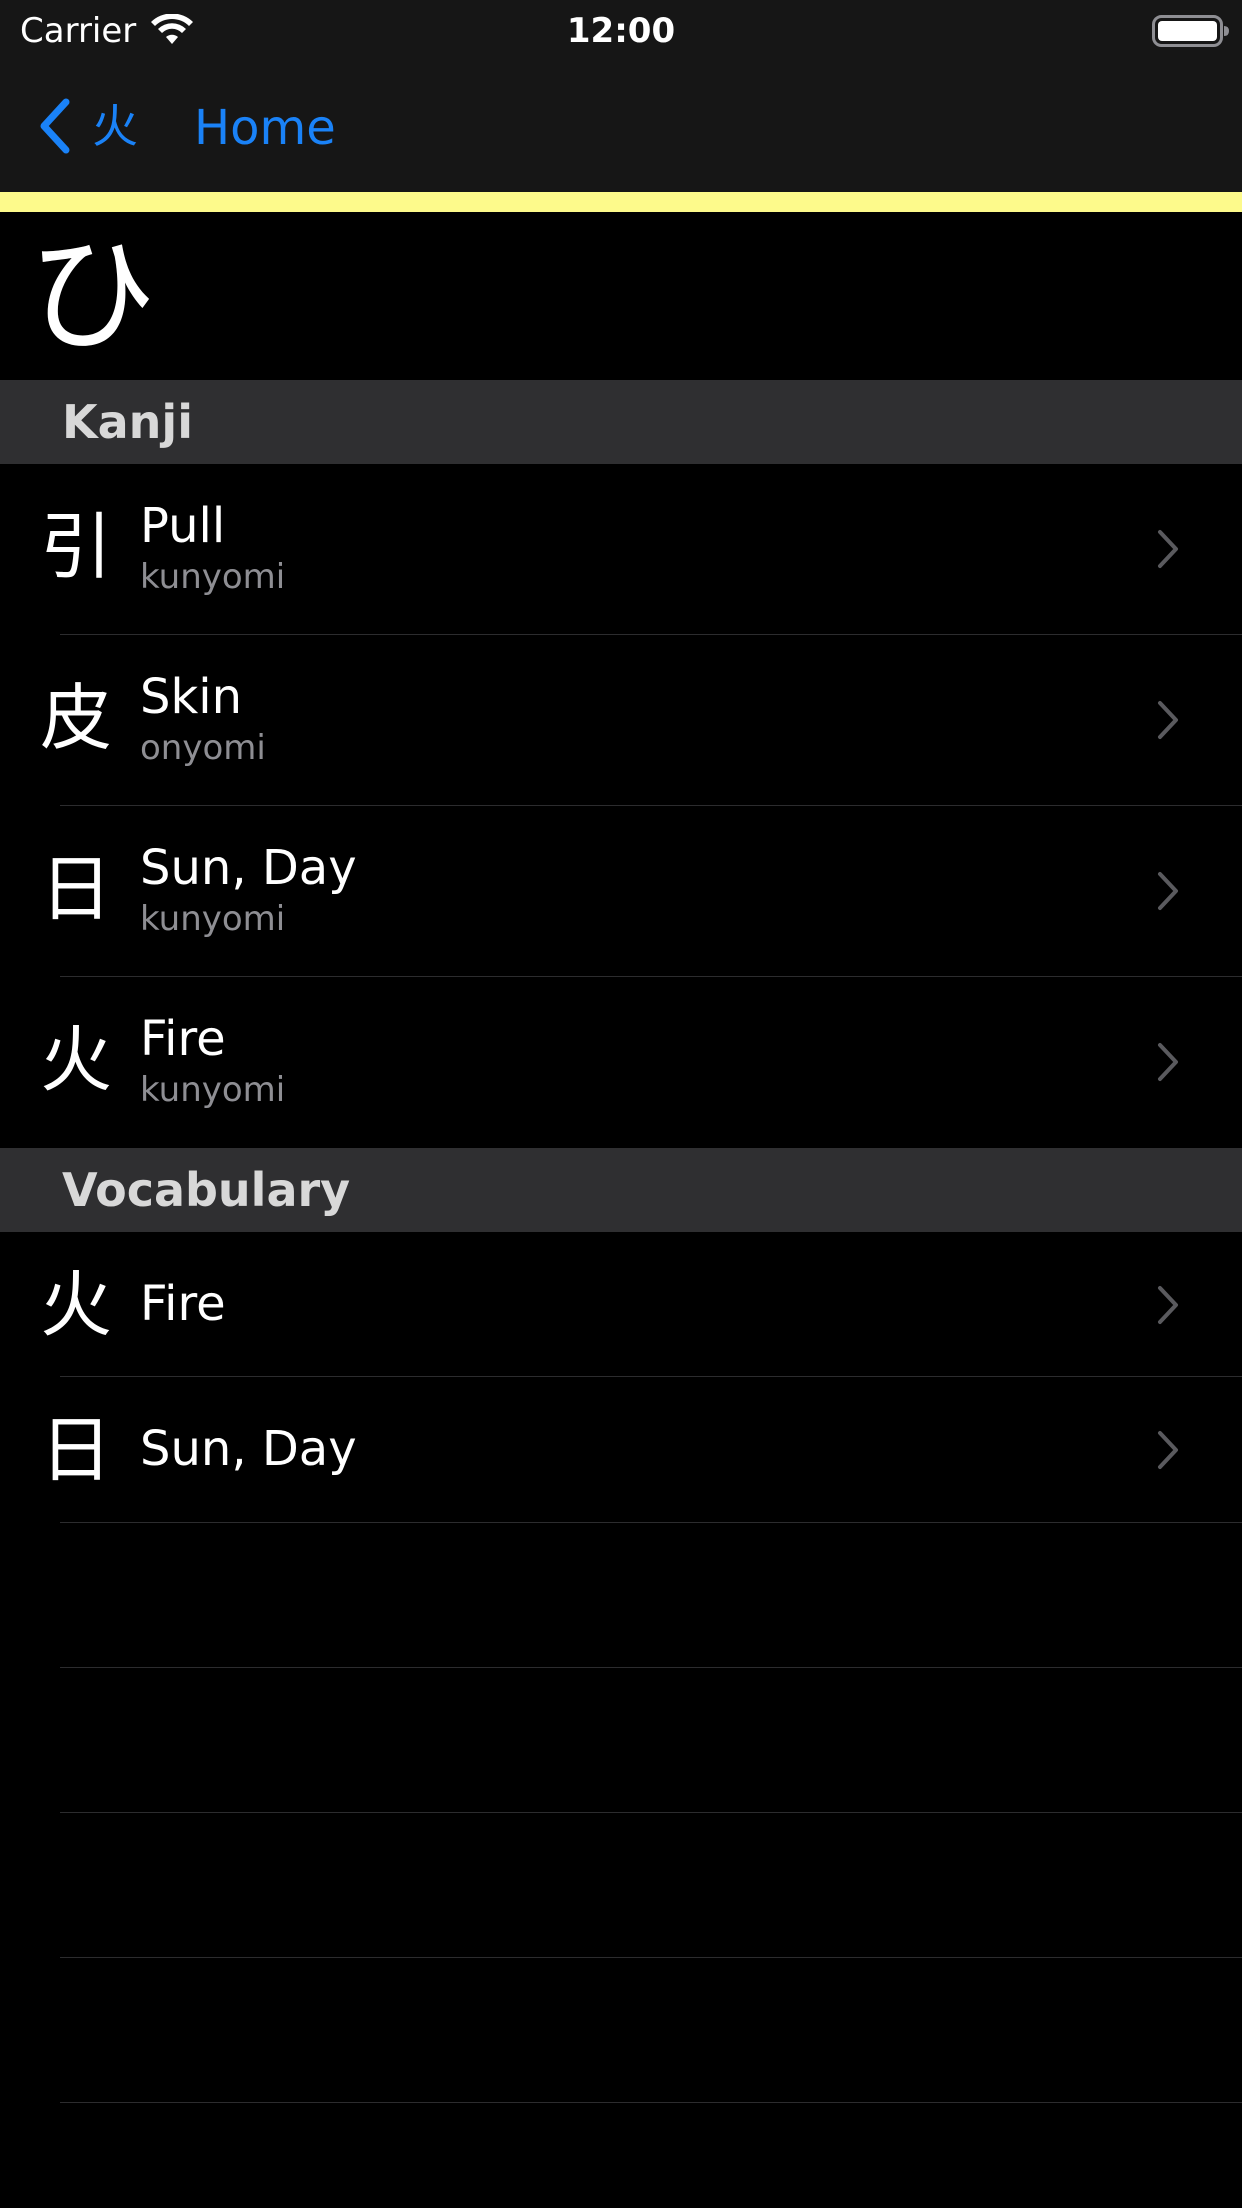 This screenshot has height=2208, width=1242. Describe the element at coordinates (75, 1450) in the screenshot. I see `vocabulary-character: 日` at that location.